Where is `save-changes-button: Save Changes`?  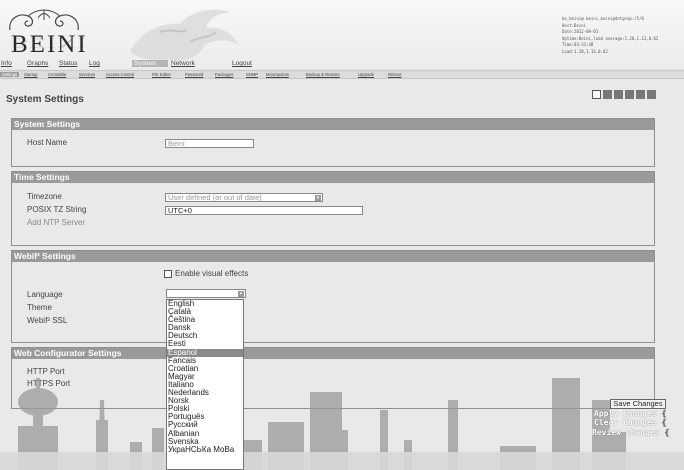 save-changes-button: Save Changes is located at coordinates (638, 404).